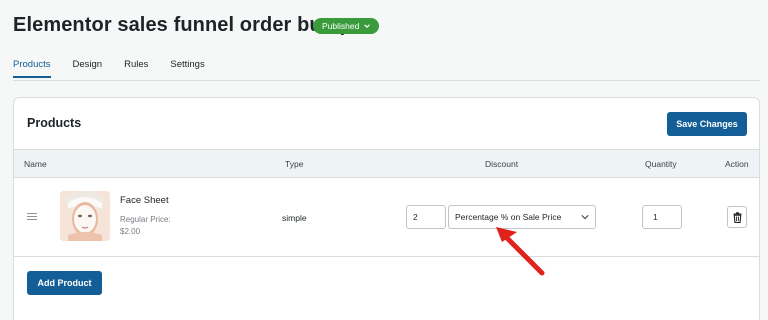 The height and width of the screenshot is (320, 768). I want to click on regular-price-value: $2.00, so click(130, 231).